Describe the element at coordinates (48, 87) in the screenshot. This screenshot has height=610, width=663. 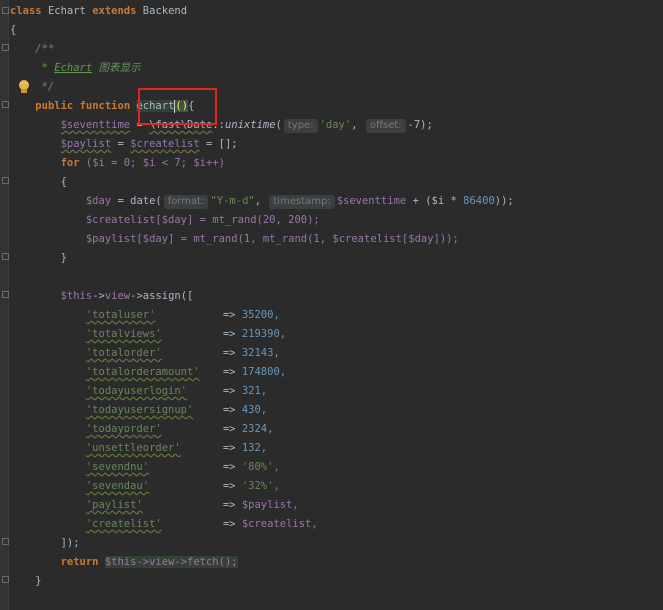
I see `doc-comment: */` at that location.